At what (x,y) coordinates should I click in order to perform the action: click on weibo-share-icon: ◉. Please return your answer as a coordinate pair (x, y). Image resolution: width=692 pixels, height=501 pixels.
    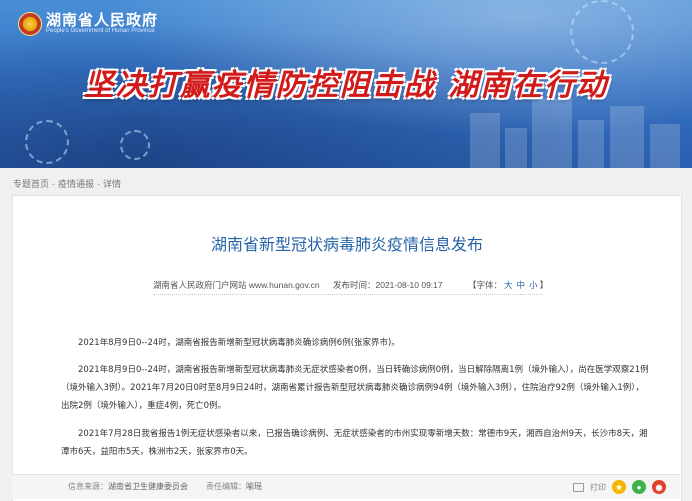
    Looking at the image, I should click on (659, 487).